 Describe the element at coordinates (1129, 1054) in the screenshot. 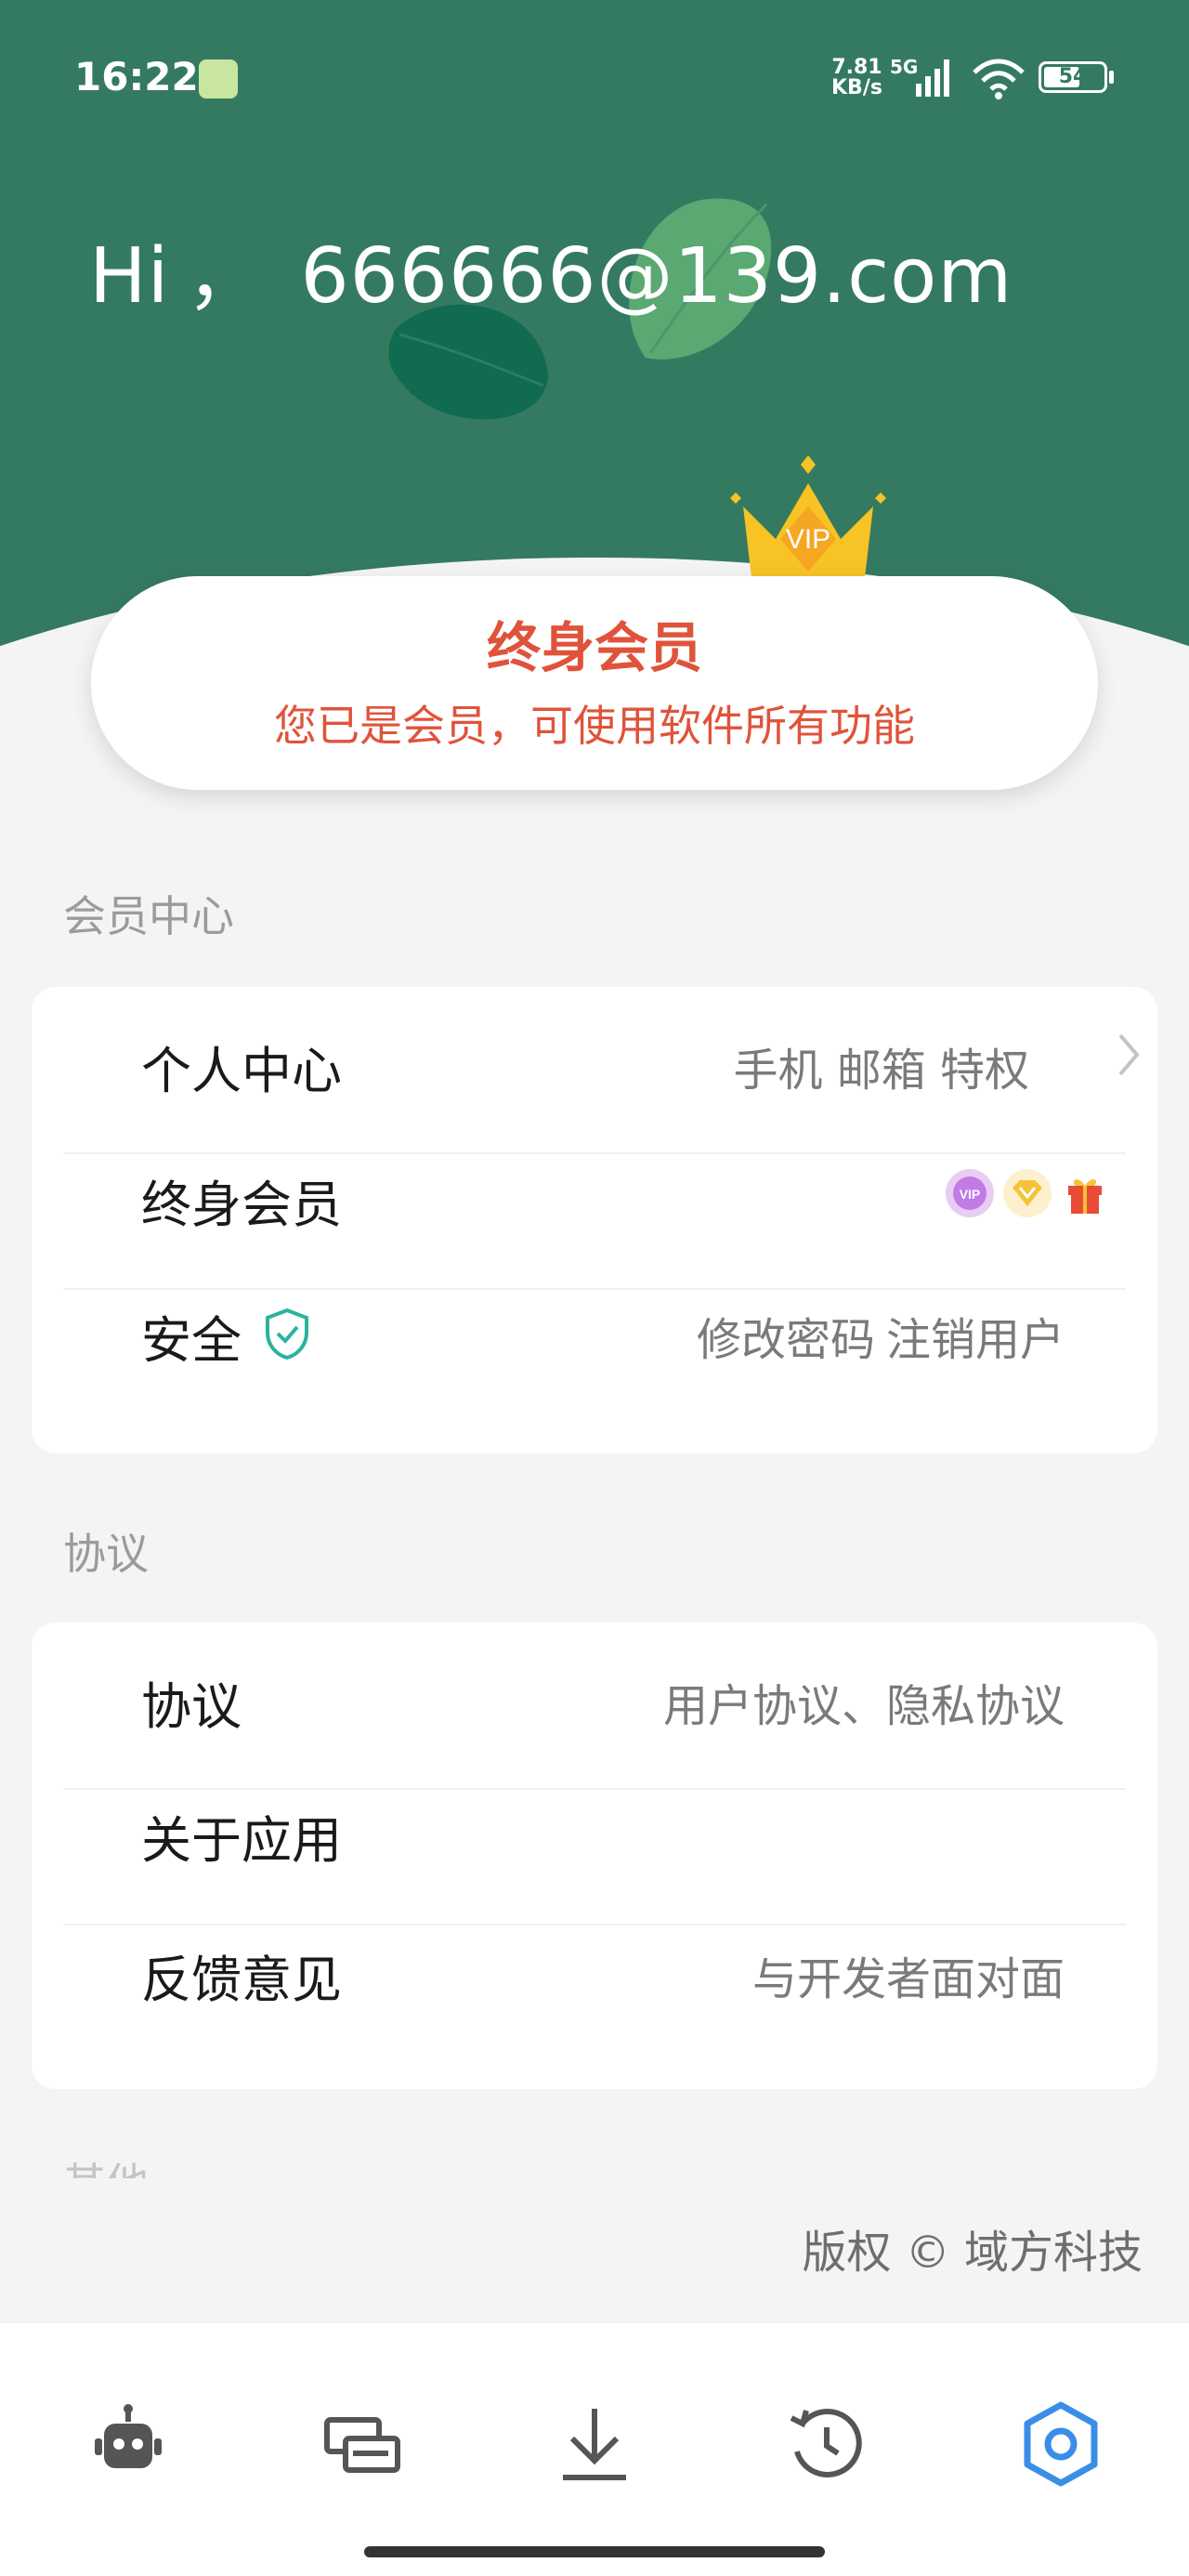

I see `chevron-right-icon` at that location.